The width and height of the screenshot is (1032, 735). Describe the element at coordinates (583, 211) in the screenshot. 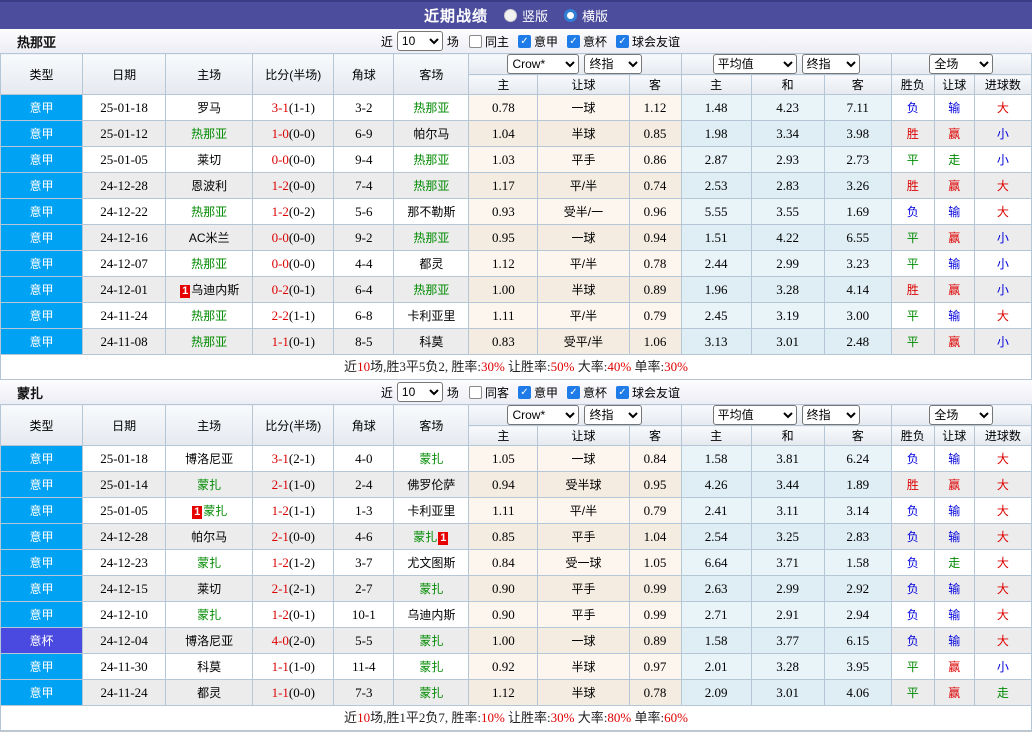

I see `cell-odds-handicap: 受半/一` at that location.